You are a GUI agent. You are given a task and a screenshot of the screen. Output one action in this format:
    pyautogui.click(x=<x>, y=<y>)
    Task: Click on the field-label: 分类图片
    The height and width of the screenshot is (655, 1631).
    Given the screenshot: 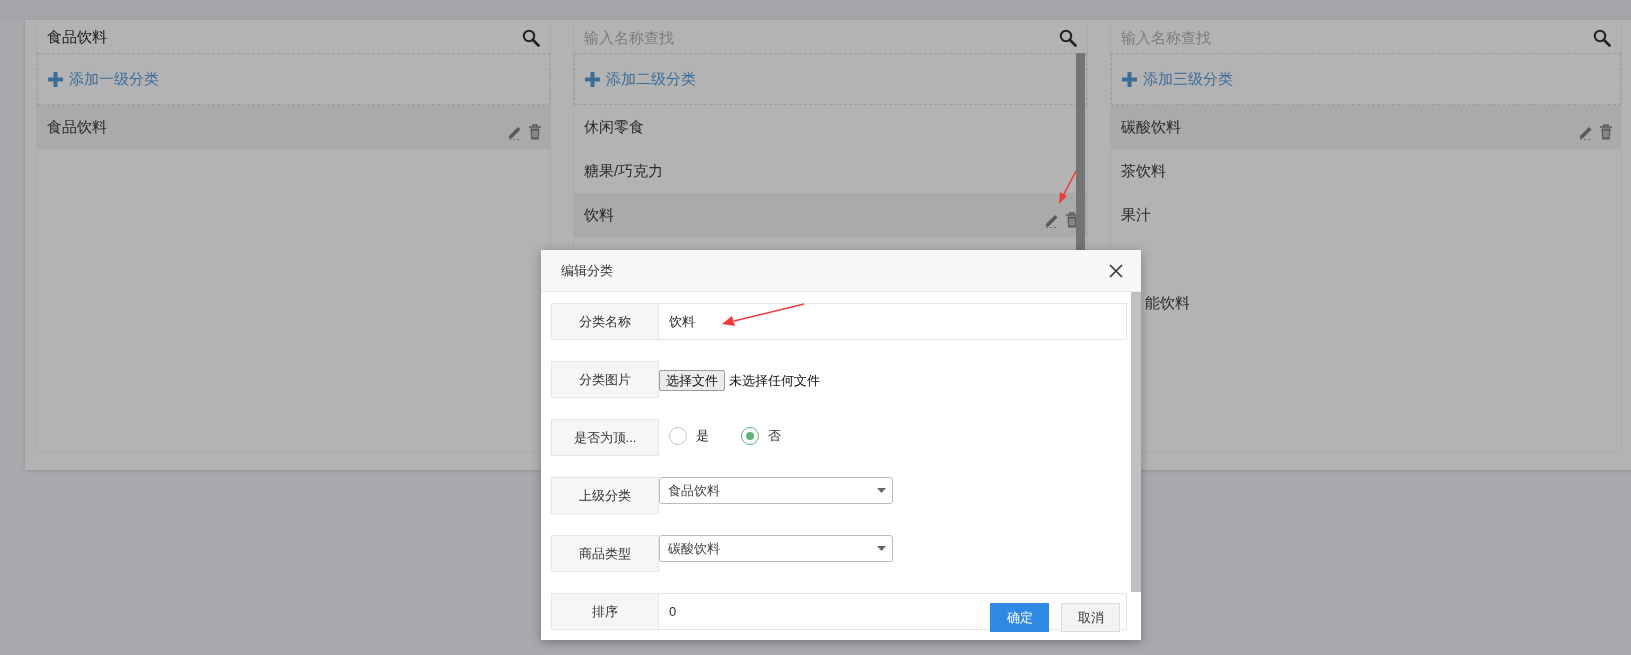 What is the action you would take?
    pyautogui.click(x=605, y=379)
    